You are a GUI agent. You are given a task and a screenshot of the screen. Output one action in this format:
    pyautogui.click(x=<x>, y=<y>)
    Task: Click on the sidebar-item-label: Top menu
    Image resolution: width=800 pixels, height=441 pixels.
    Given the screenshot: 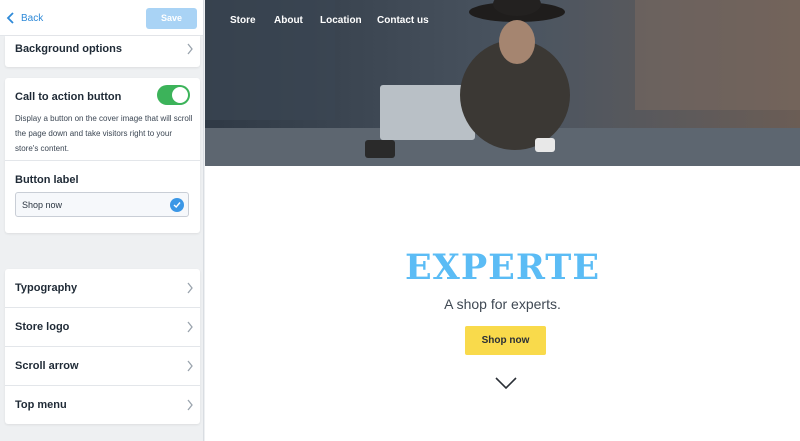 What is the action you would take?
    pyautogui.click(x=41, y=405)
    